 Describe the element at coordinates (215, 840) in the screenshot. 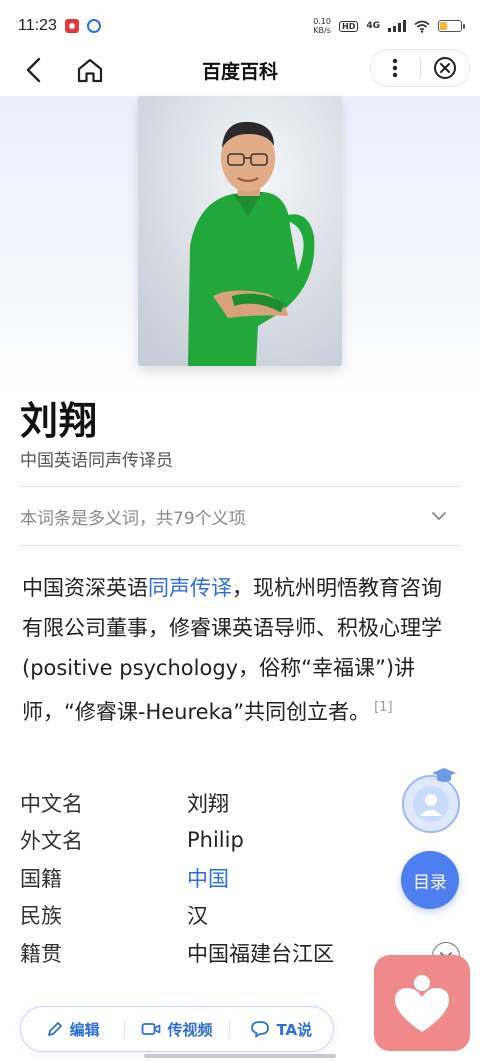

I see `info-value: Philip` at that location.